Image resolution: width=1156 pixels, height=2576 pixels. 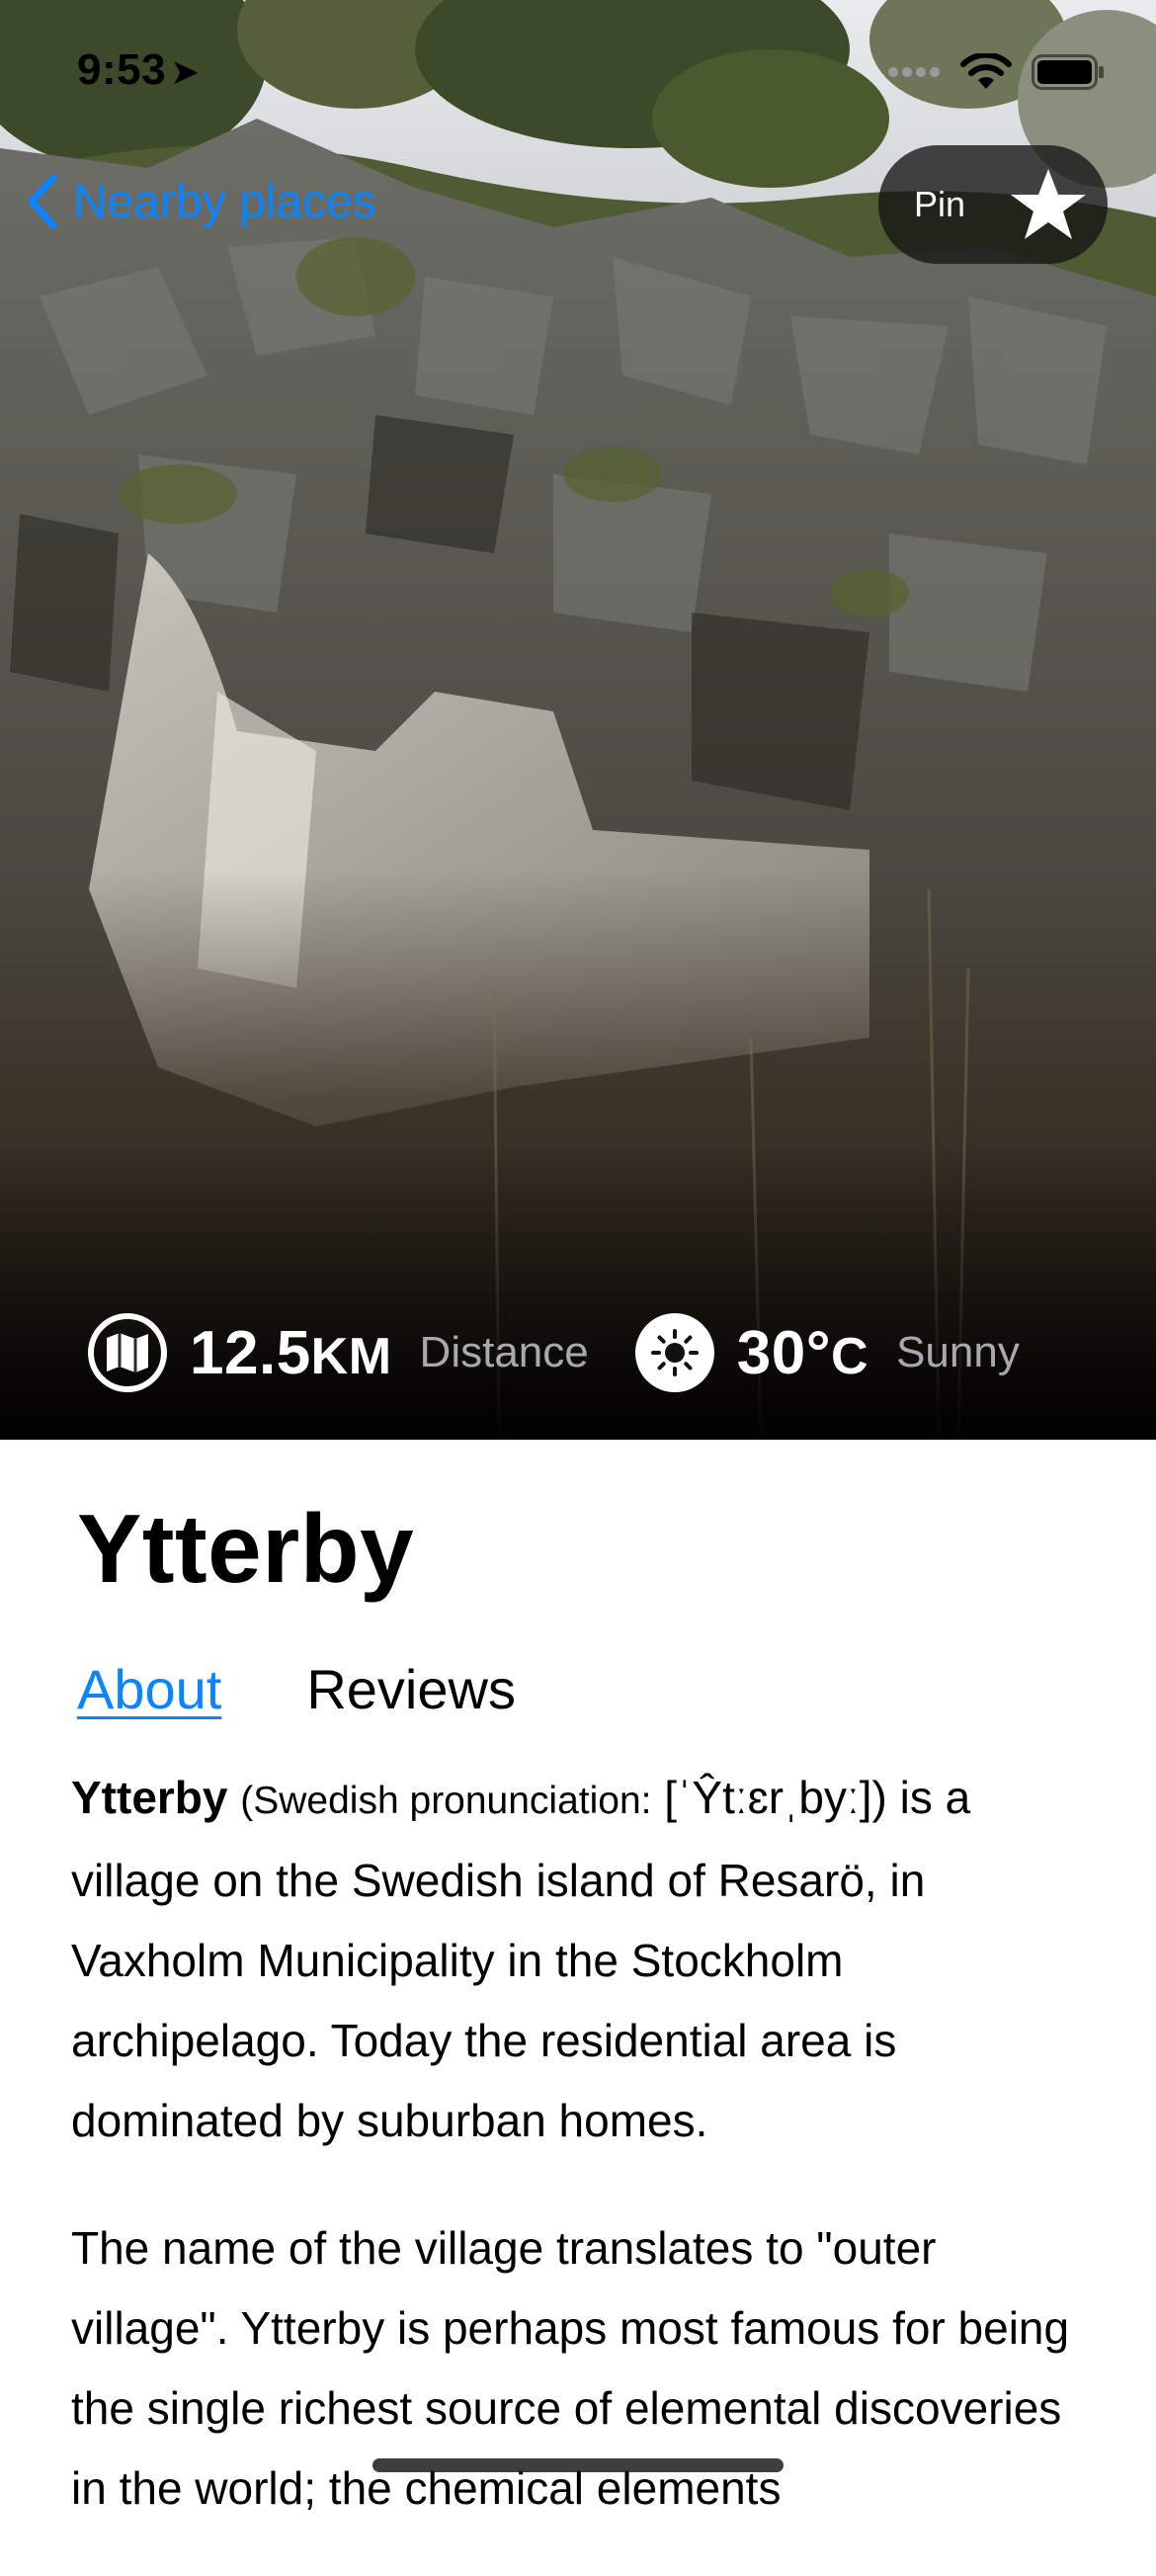 What do you see at coordinates (993, 204) in the screenshot?
I see `pin-button: Pin` at bounding box center [993, 204].